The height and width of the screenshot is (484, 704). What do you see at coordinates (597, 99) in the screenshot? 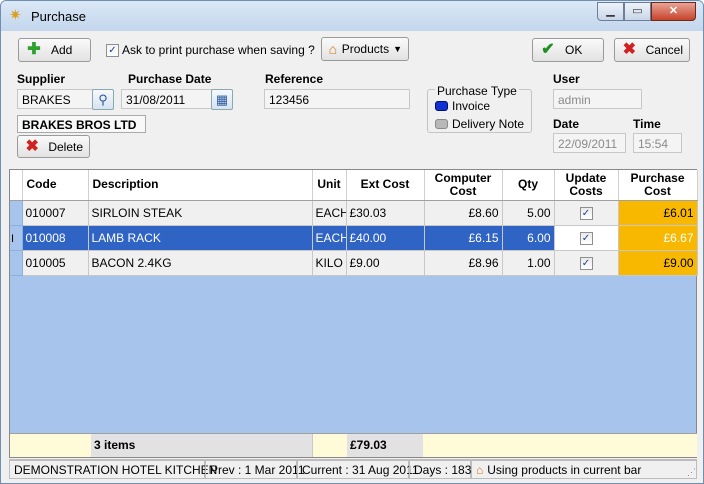
I see `user-field: admin` at bounding box center [597, 99].